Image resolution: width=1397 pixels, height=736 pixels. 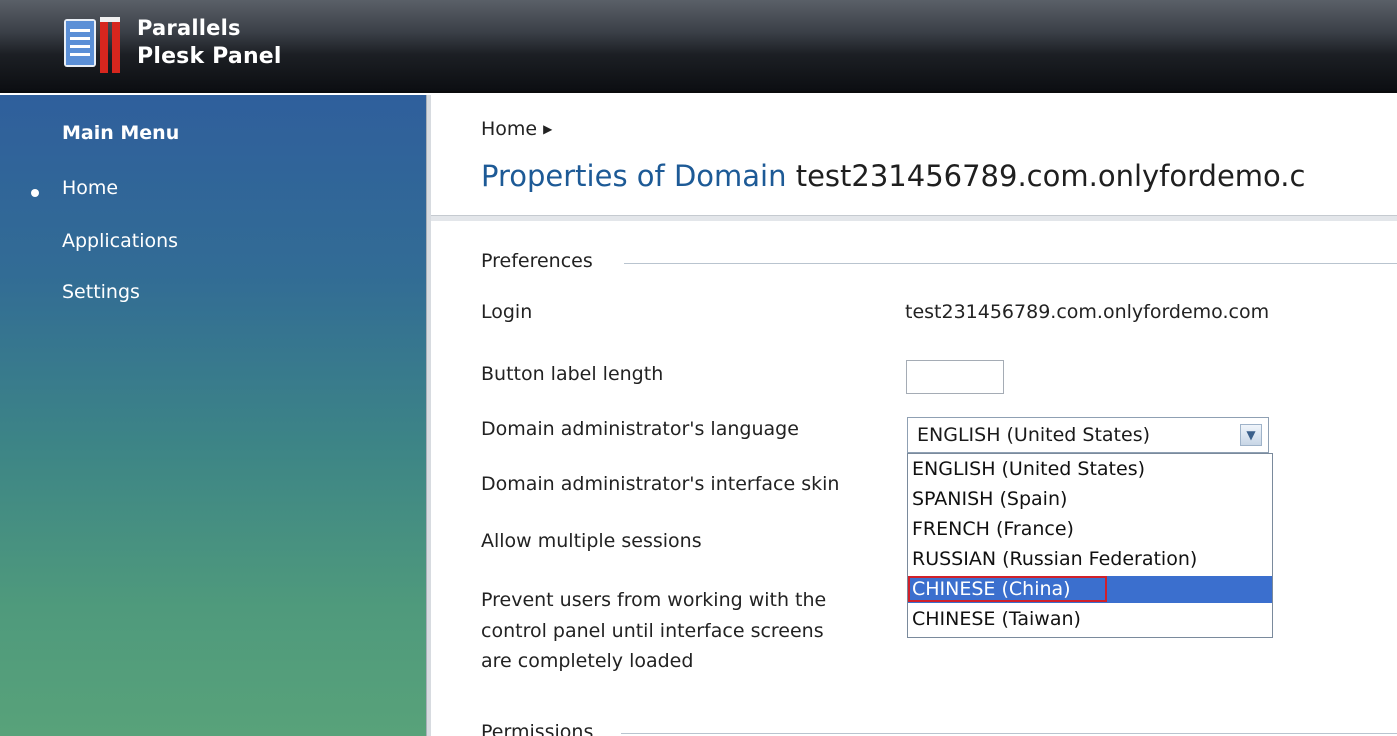 I want to click on multiple-sessions-label: Allow multiple sessions, so click(x=591, y=541).